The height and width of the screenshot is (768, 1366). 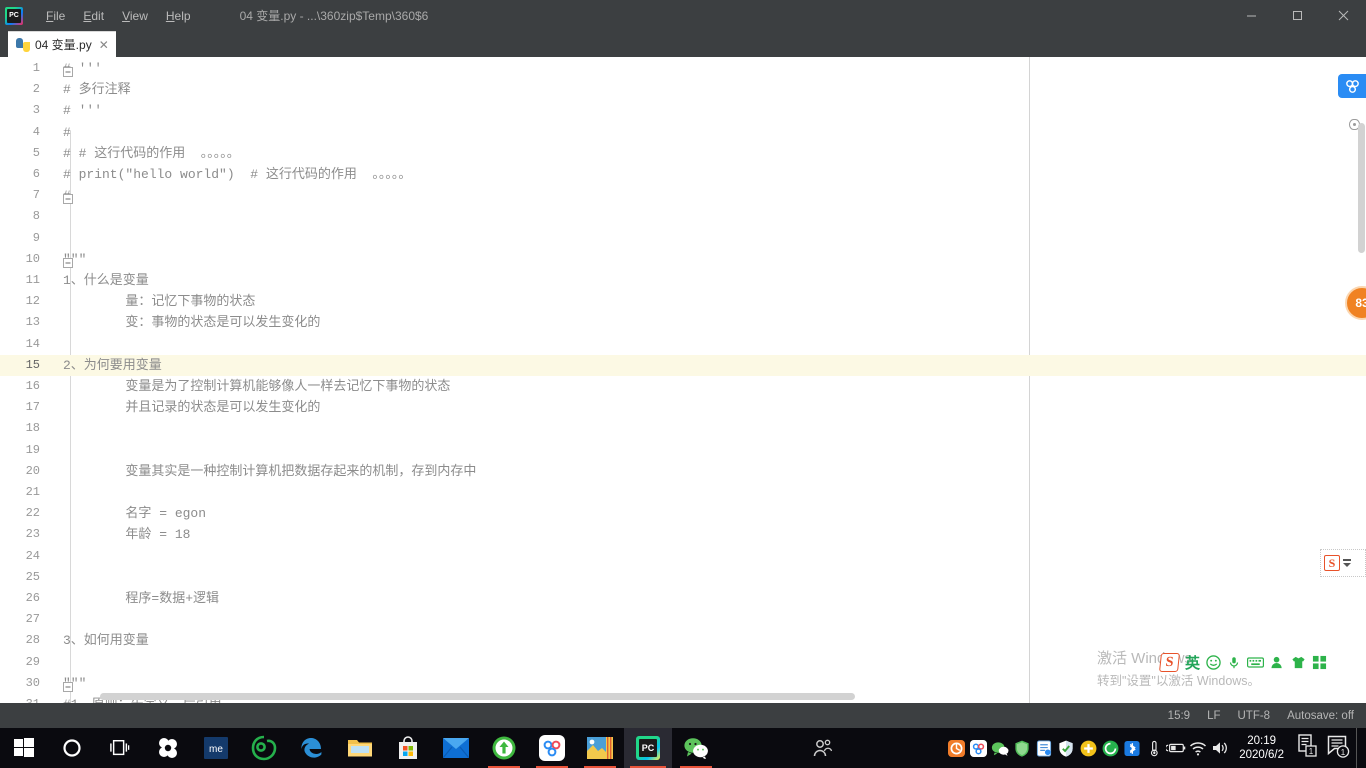 What do you see at coordinates (683, 132) in the screenshot?
I see `code-line: 4 #` at bounding box center [683, 132].